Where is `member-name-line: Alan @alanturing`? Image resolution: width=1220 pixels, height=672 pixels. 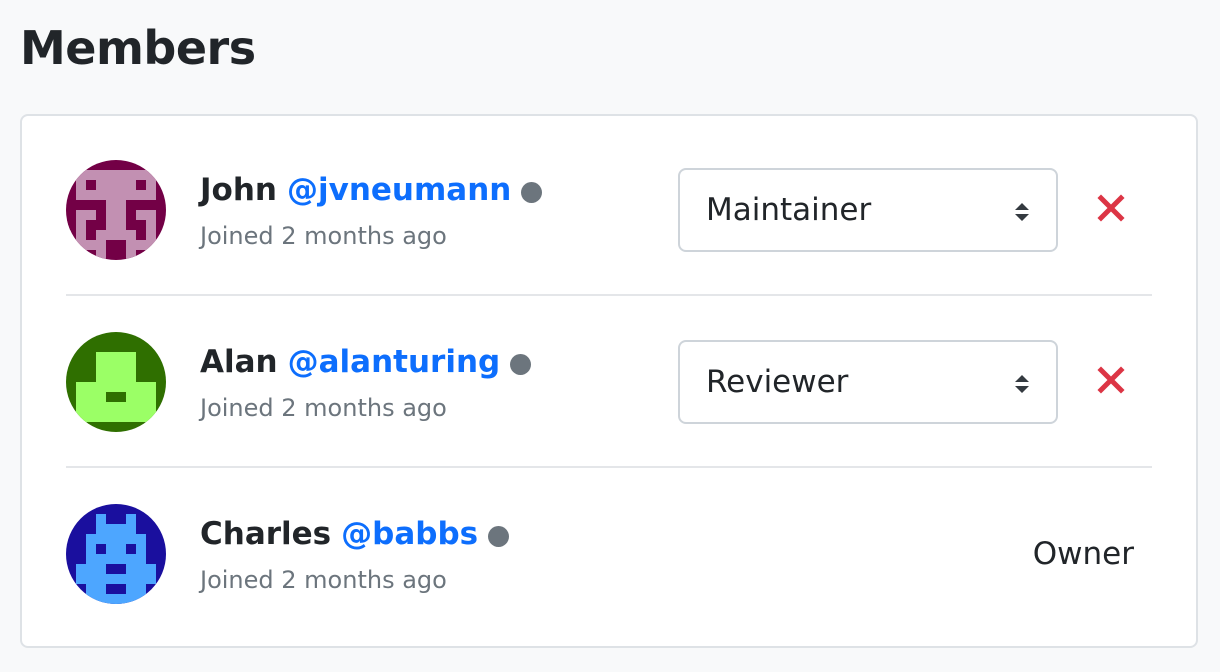 member-name-line: Alan @alanturing is located at coordinates (366, 362).